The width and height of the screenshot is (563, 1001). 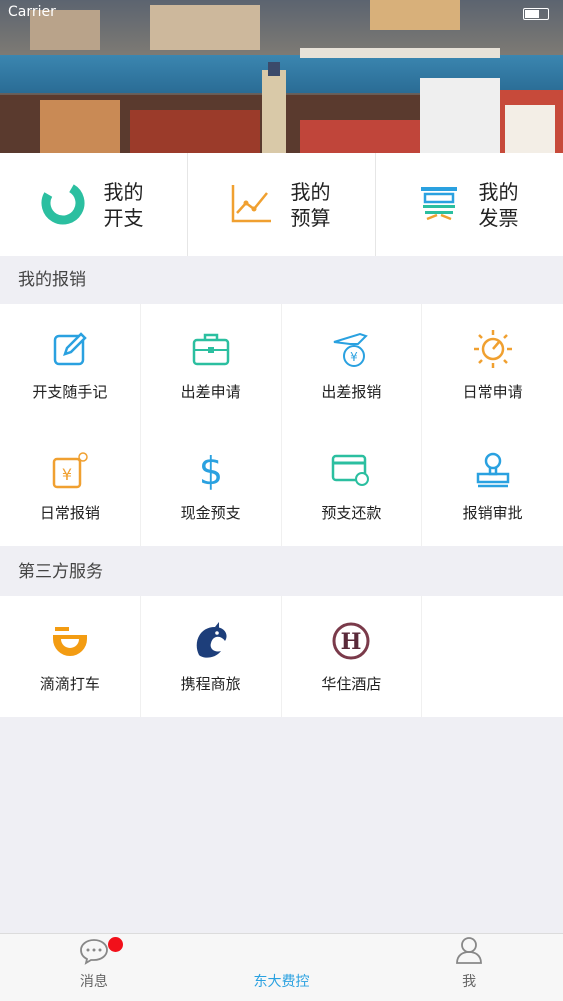 I want to click on briefcase-icon, so click(x=211, y=349).